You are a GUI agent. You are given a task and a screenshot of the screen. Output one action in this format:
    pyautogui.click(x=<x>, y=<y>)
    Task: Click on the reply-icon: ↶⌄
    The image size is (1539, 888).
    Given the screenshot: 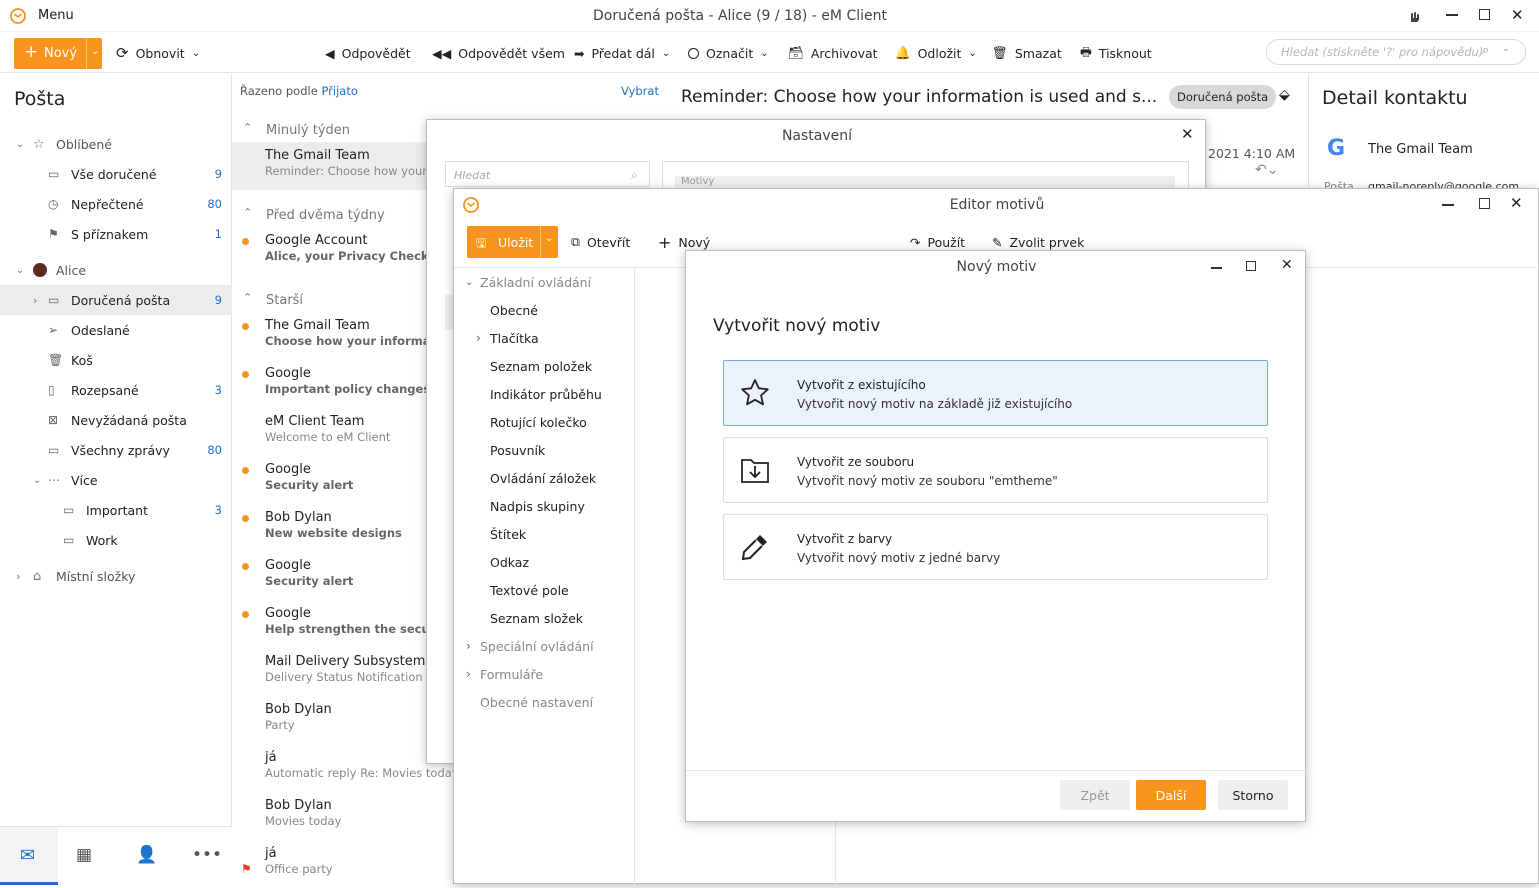 What is the action you would take?
    pyautogui.click(x=1266, y=170)
    